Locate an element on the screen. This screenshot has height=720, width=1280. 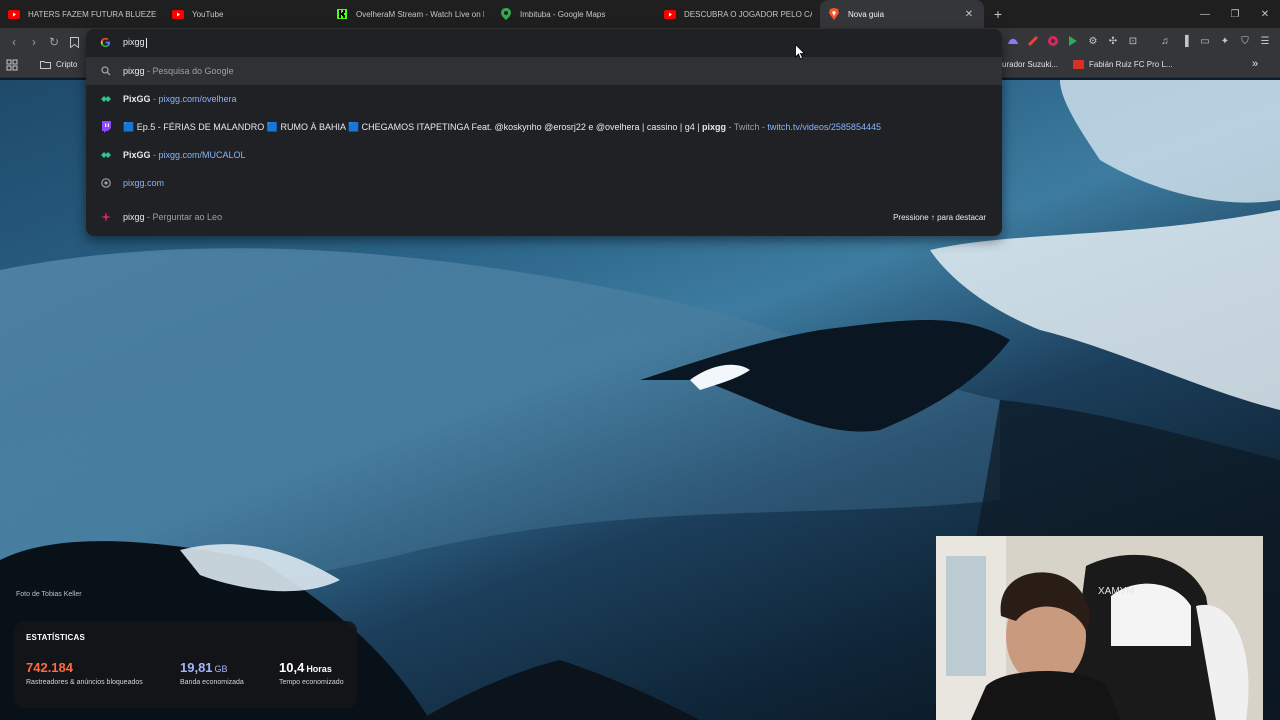
leo-ai-icon: ✦ is located at coordinates (1225, 41).